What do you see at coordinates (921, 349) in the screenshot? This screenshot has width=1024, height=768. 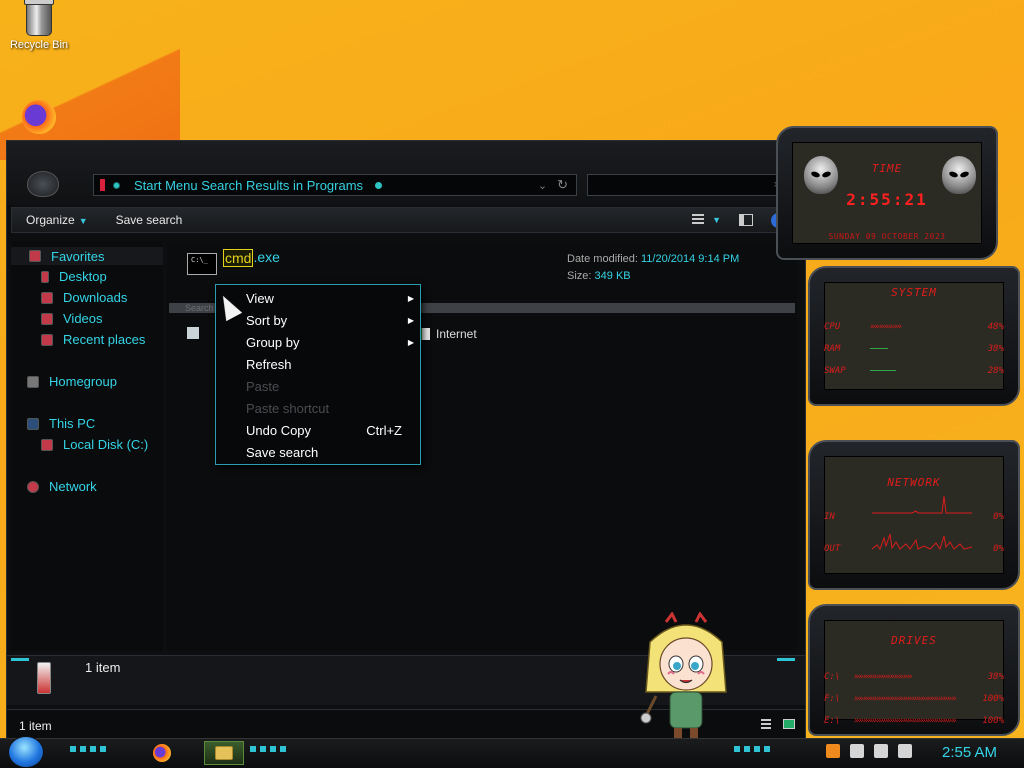 I see `meter-bar` at bounding box center [921, 349].